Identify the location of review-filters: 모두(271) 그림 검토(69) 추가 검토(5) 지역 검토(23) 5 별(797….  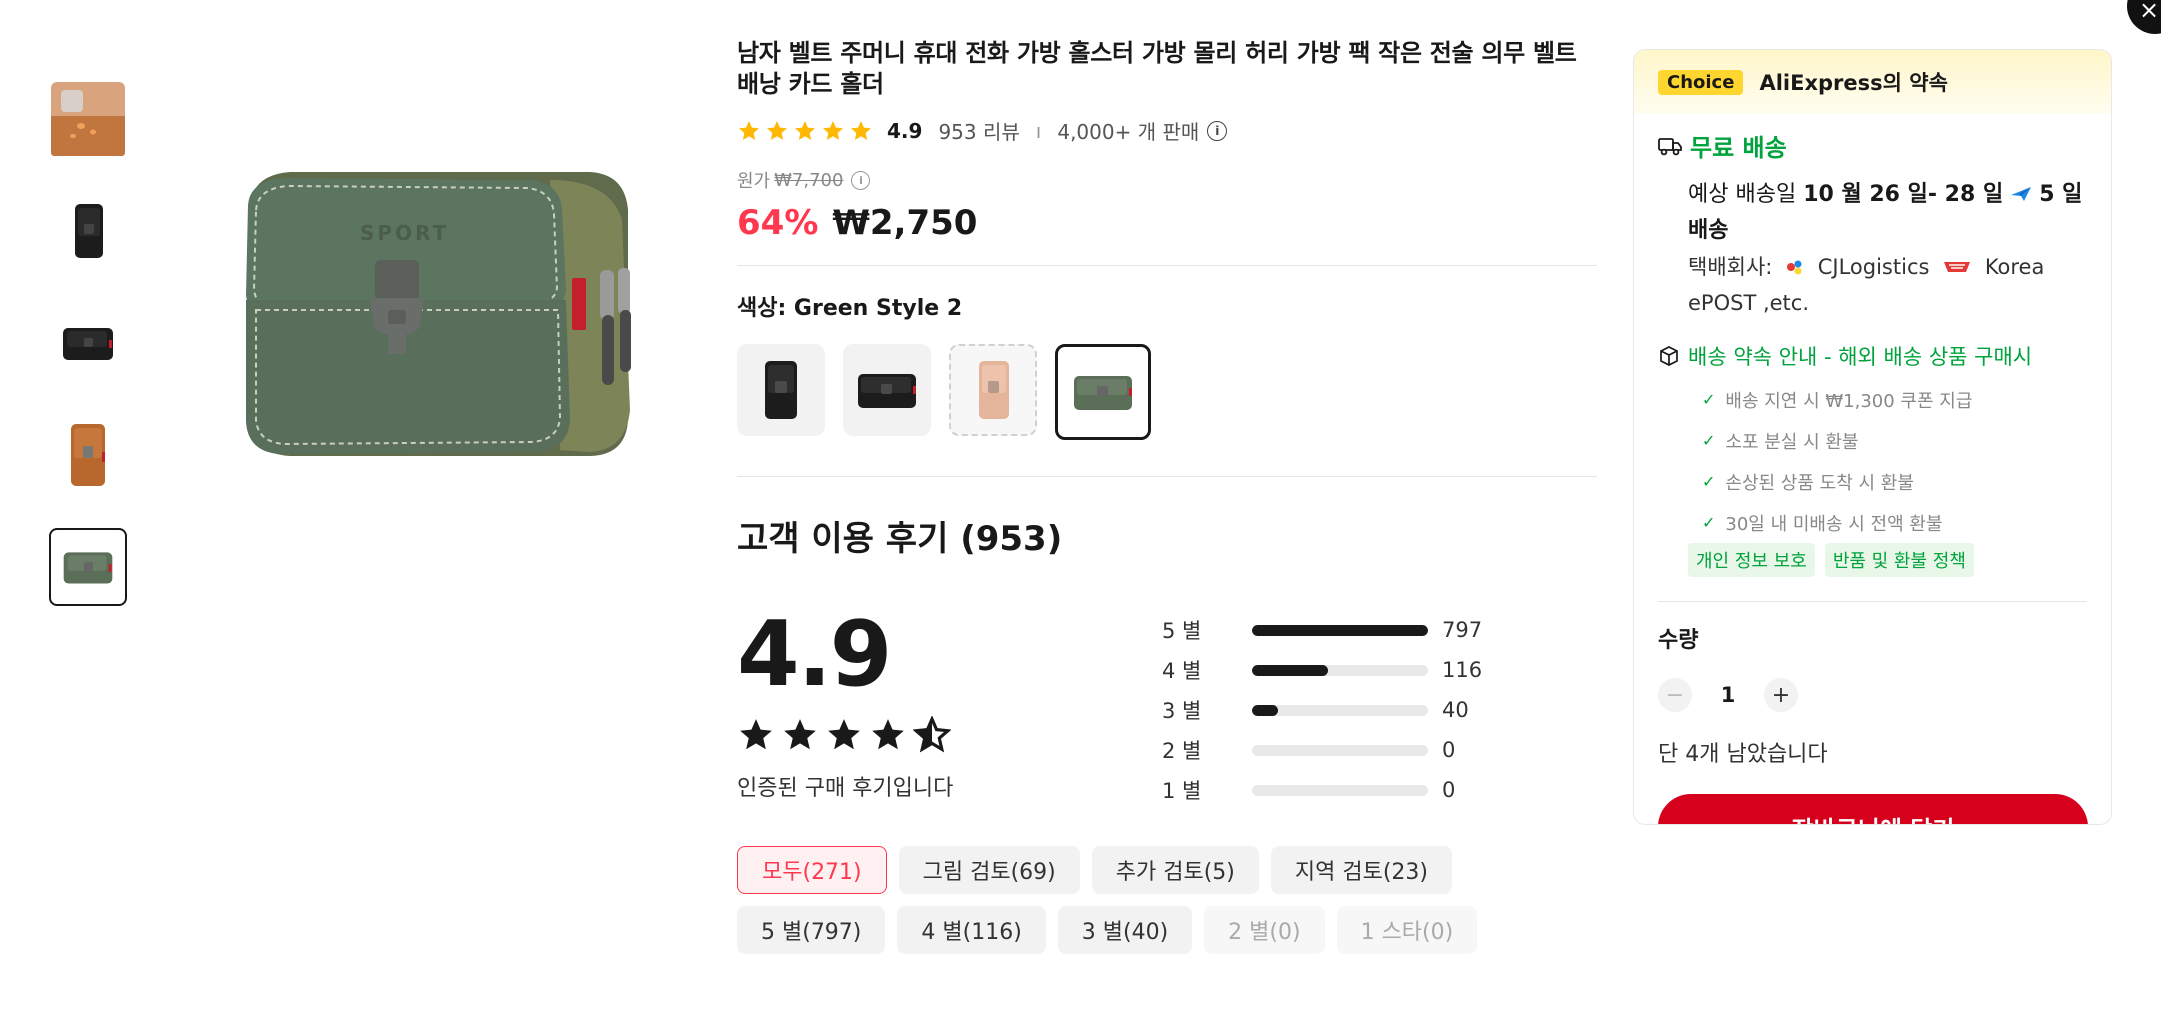
(1137, 900).